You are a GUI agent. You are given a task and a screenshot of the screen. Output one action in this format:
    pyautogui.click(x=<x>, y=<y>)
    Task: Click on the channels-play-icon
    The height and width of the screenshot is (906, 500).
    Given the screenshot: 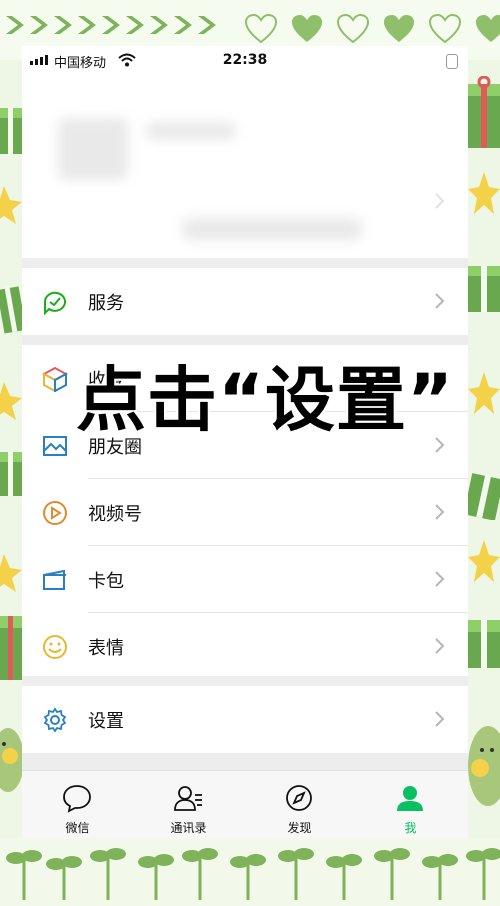 What is the action you would take?
    pyautogui.click(x=55, y=513)
    